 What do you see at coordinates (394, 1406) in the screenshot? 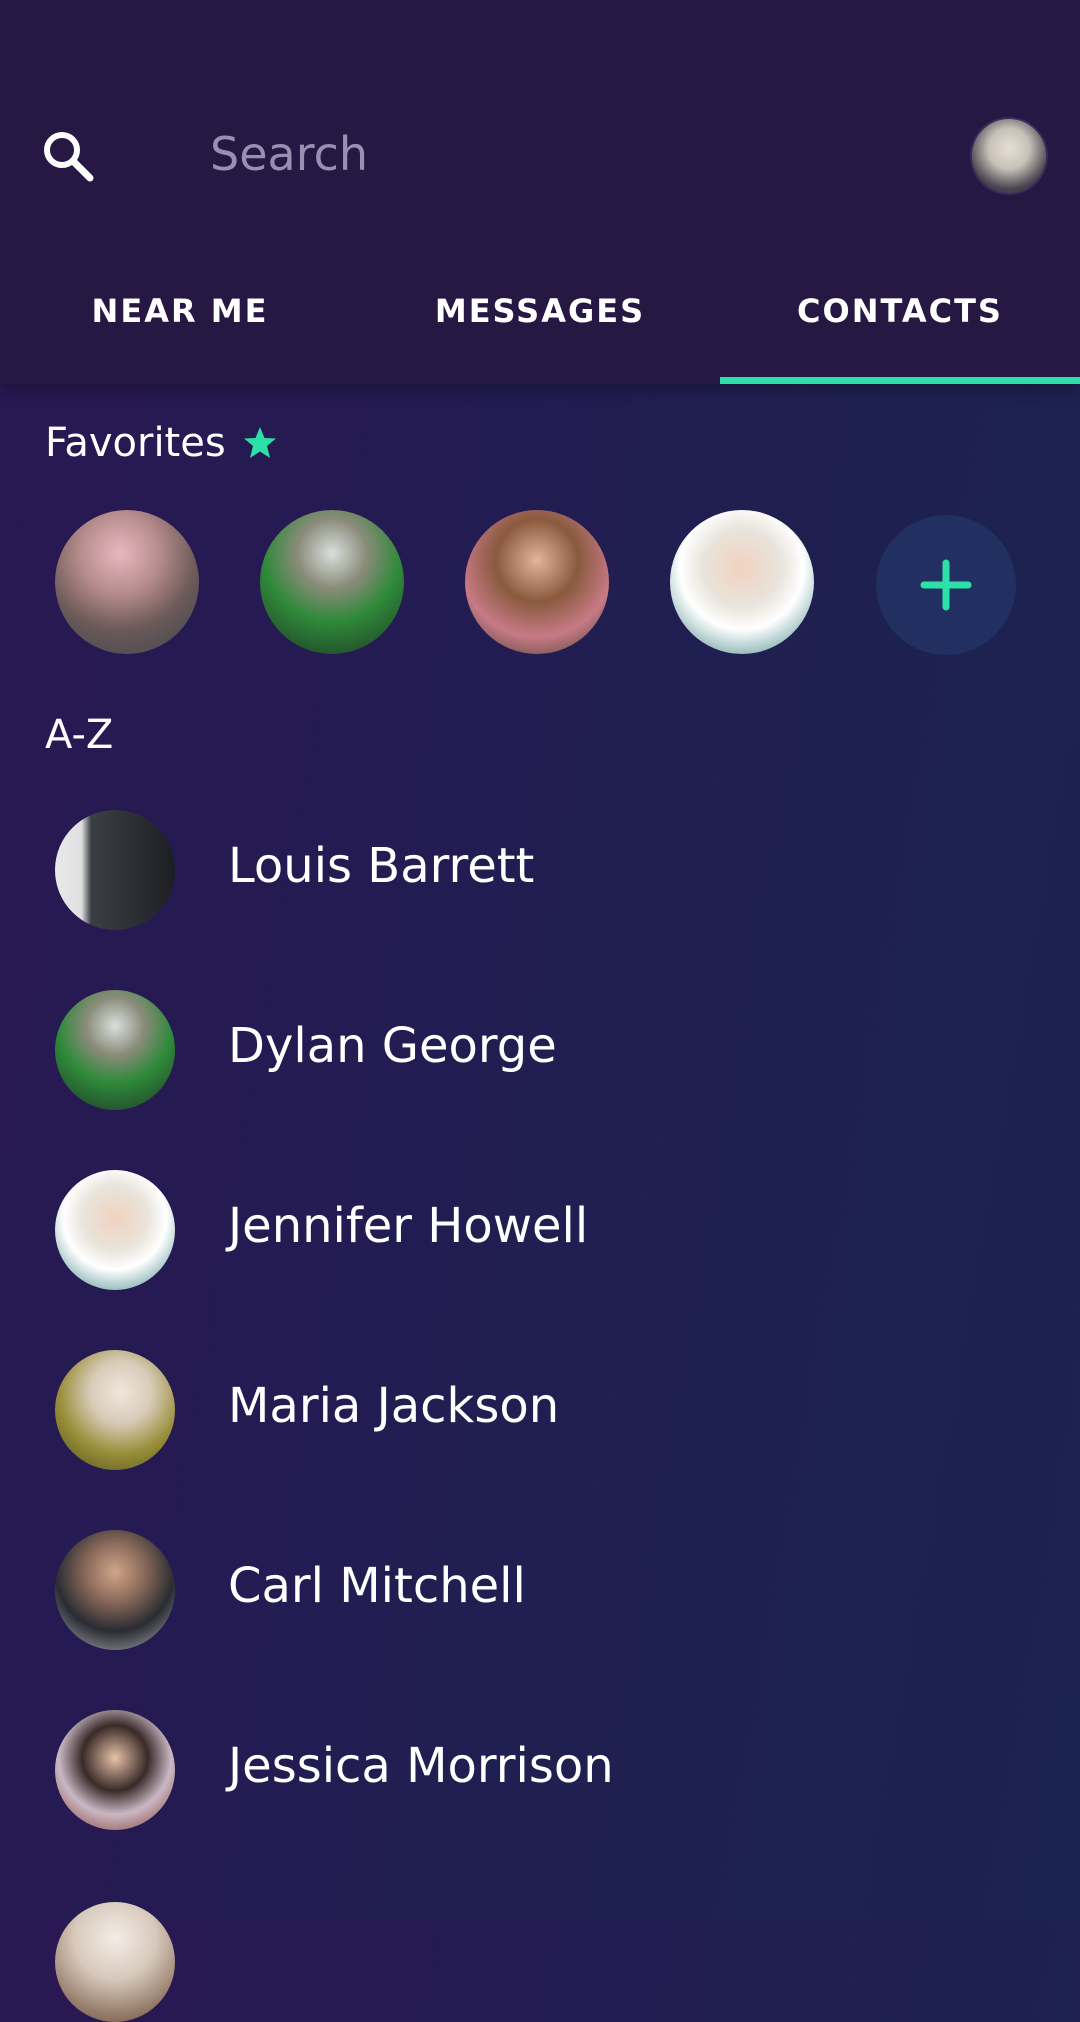
I see `contact-name: Maria Jackson` at bounding box center [394, 1406].